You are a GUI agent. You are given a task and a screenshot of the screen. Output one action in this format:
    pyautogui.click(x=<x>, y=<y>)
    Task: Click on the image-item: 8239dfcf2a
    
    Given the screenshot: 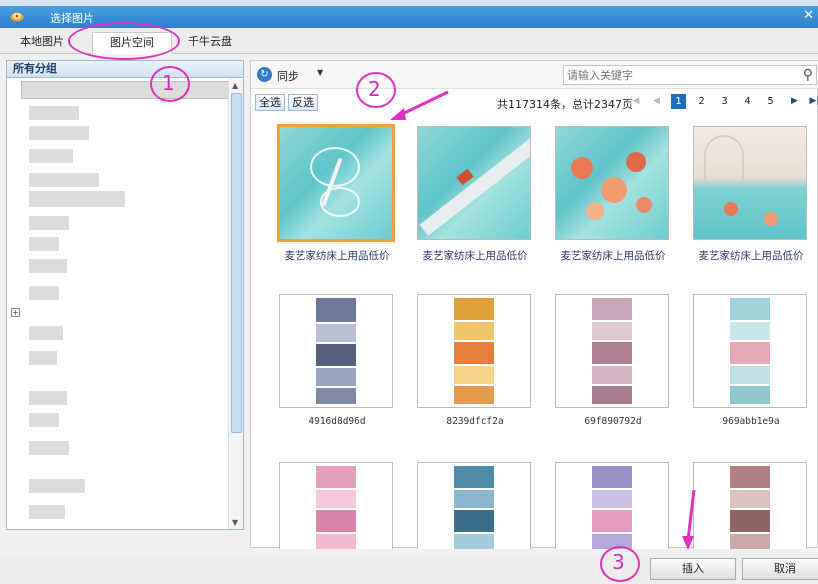 What is the action you would take?
    pyautogui.click(x=473, y=359)
    